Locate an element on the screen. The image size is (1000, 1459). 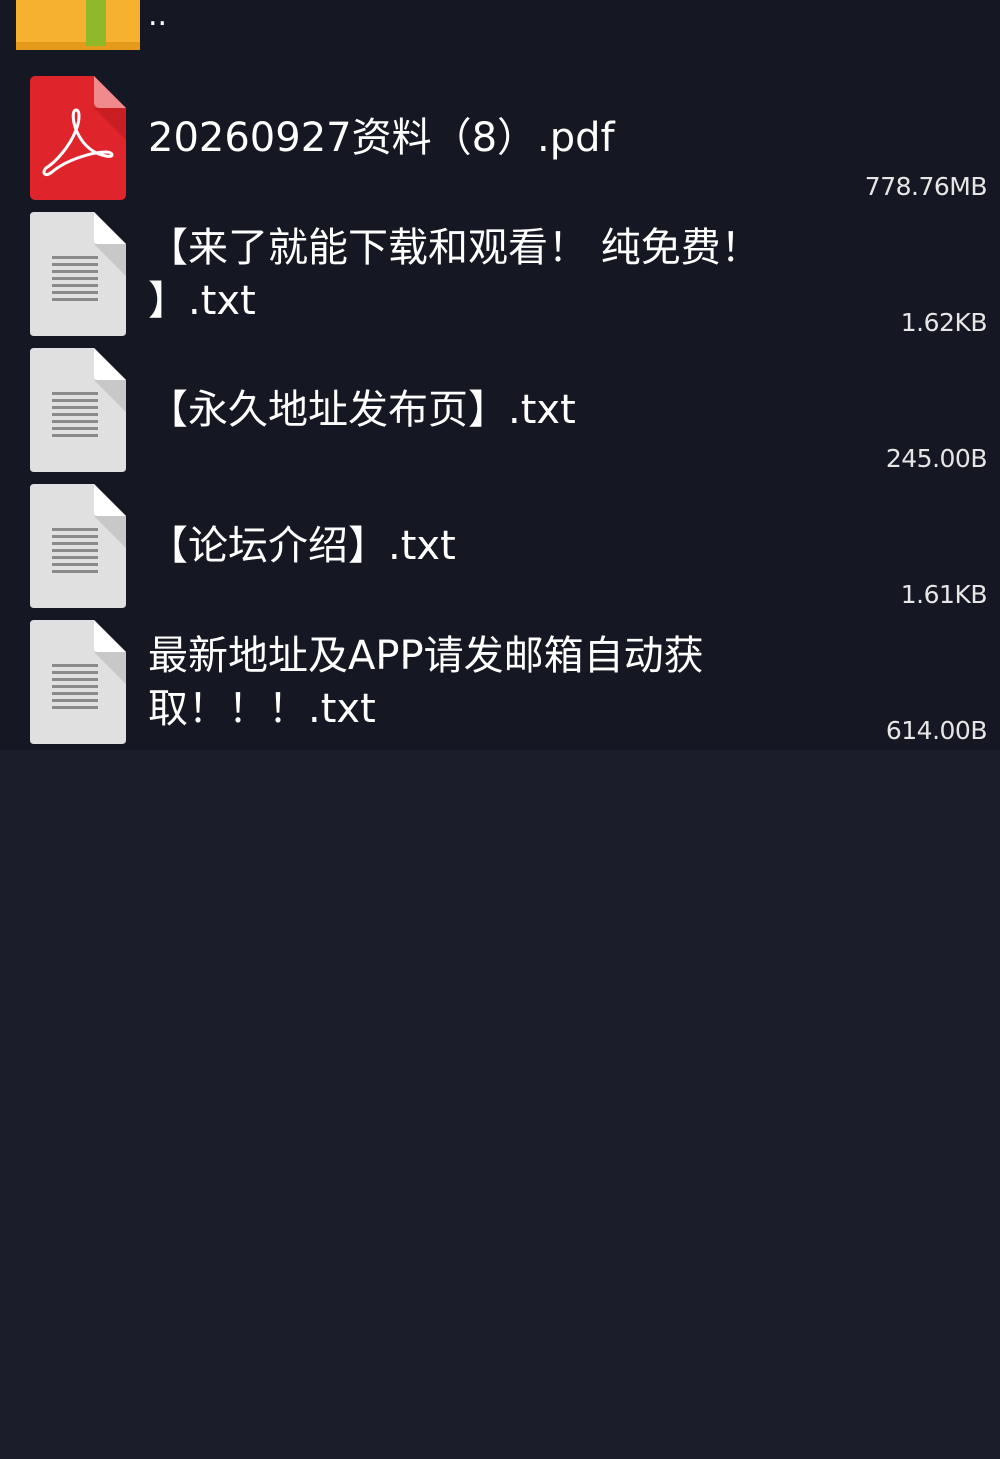
folder-icon is located at coordinates (78, 25).